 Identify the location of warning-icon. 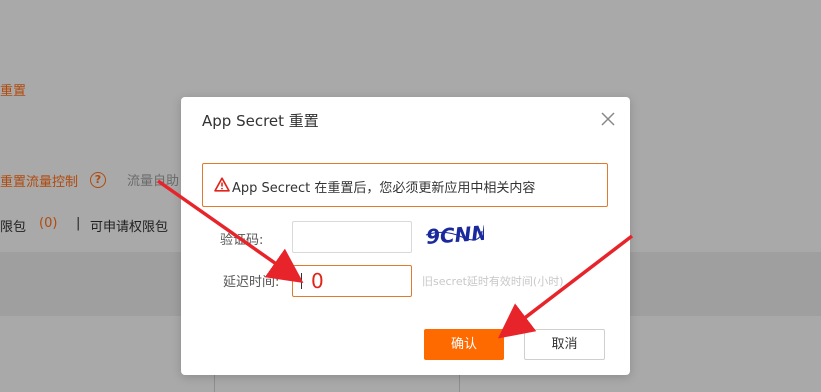
(222, 184).